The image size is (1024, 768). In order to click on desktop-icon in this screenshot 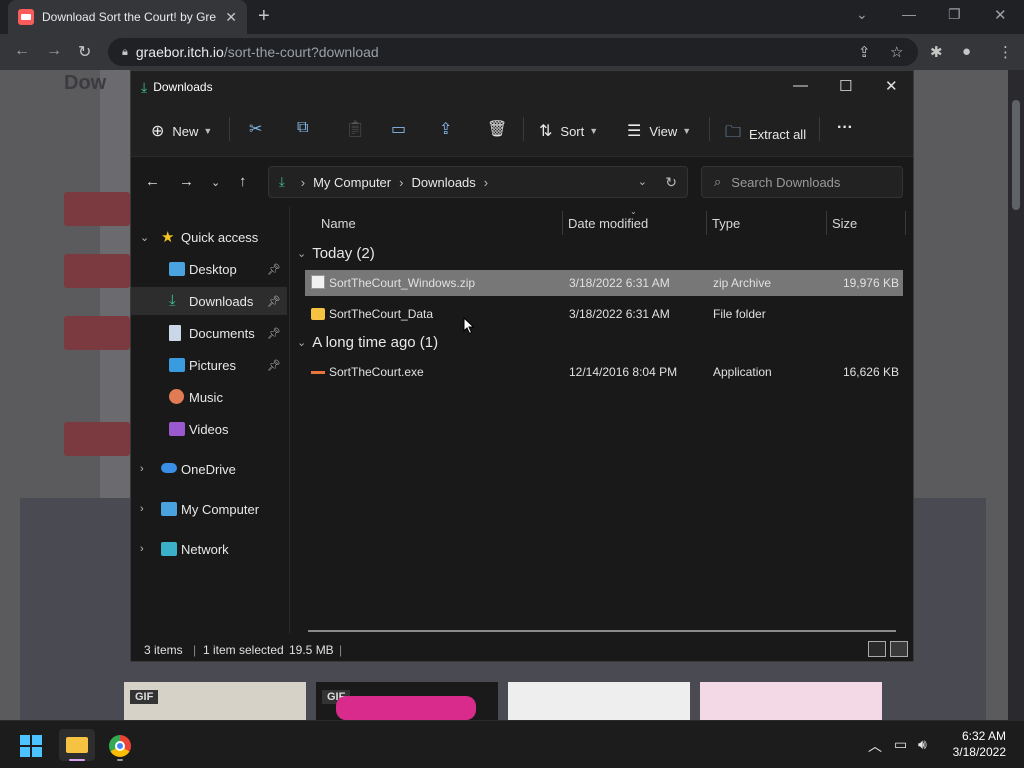, I will do `click(177, 269)`.